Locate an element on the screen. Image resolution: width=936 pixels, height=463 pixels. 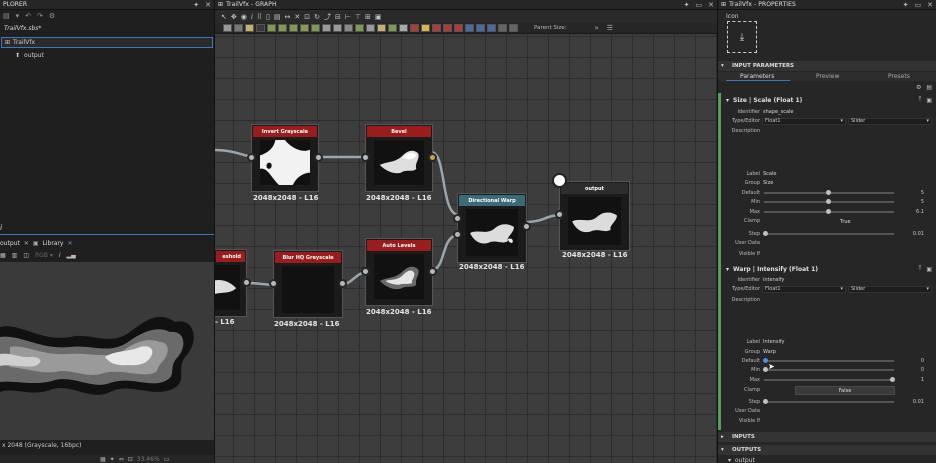
input-parameters-header: ▾ INPUT PARAMETERS is located at coordinates (827, 66).